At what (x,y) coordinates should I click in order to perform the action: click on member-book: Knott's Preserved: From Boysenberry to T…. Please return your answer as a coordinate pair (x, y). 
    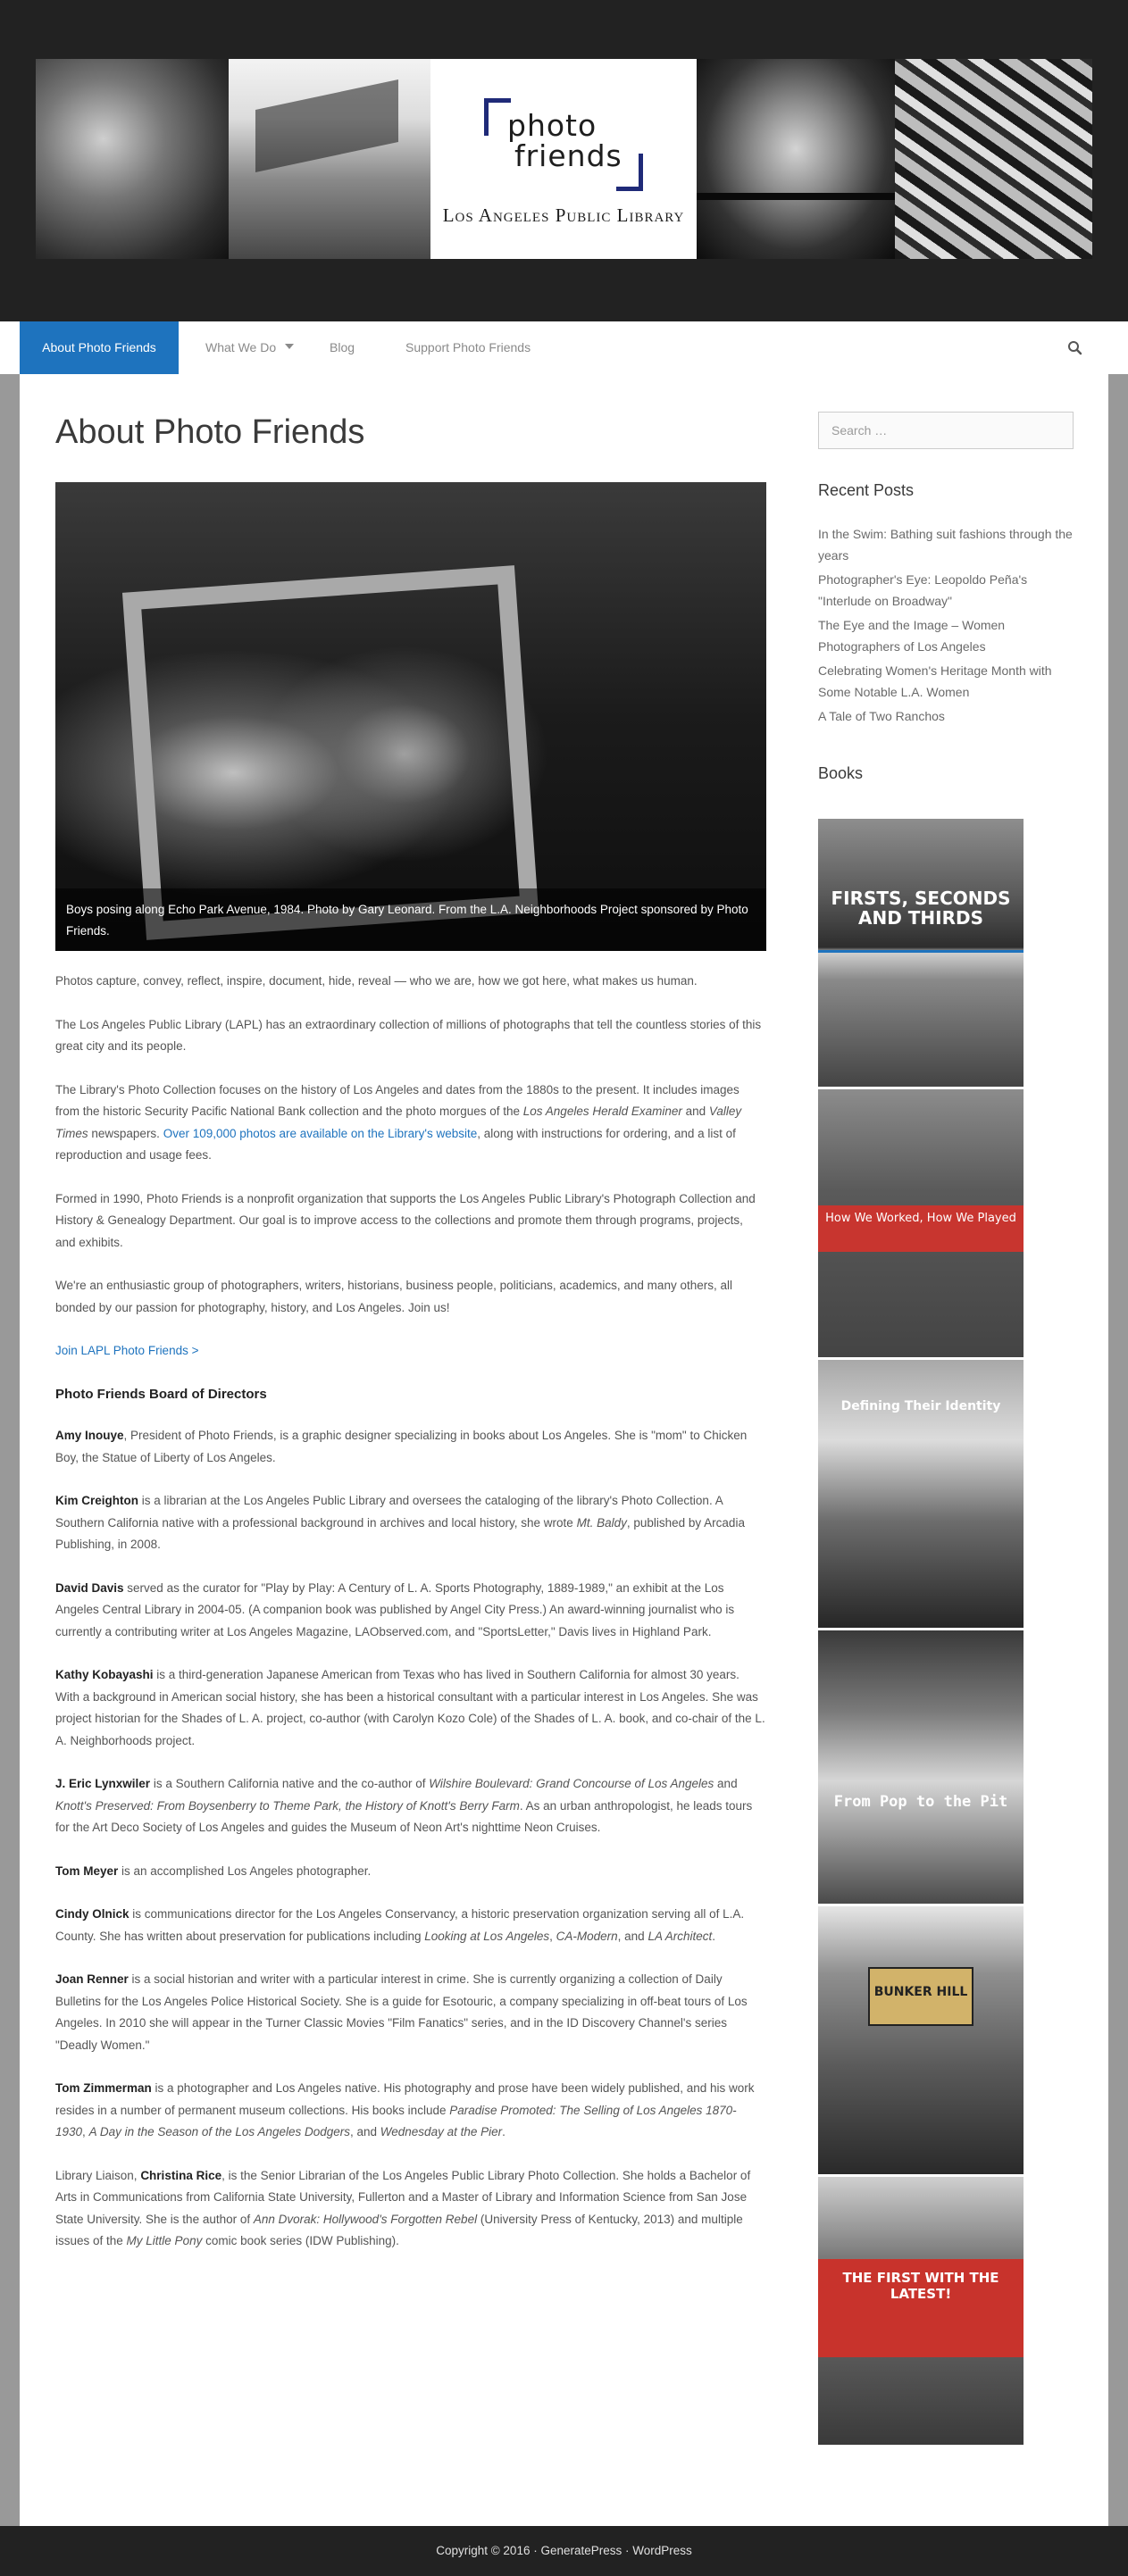
    Looking at the image, I should click on (288, 1805).